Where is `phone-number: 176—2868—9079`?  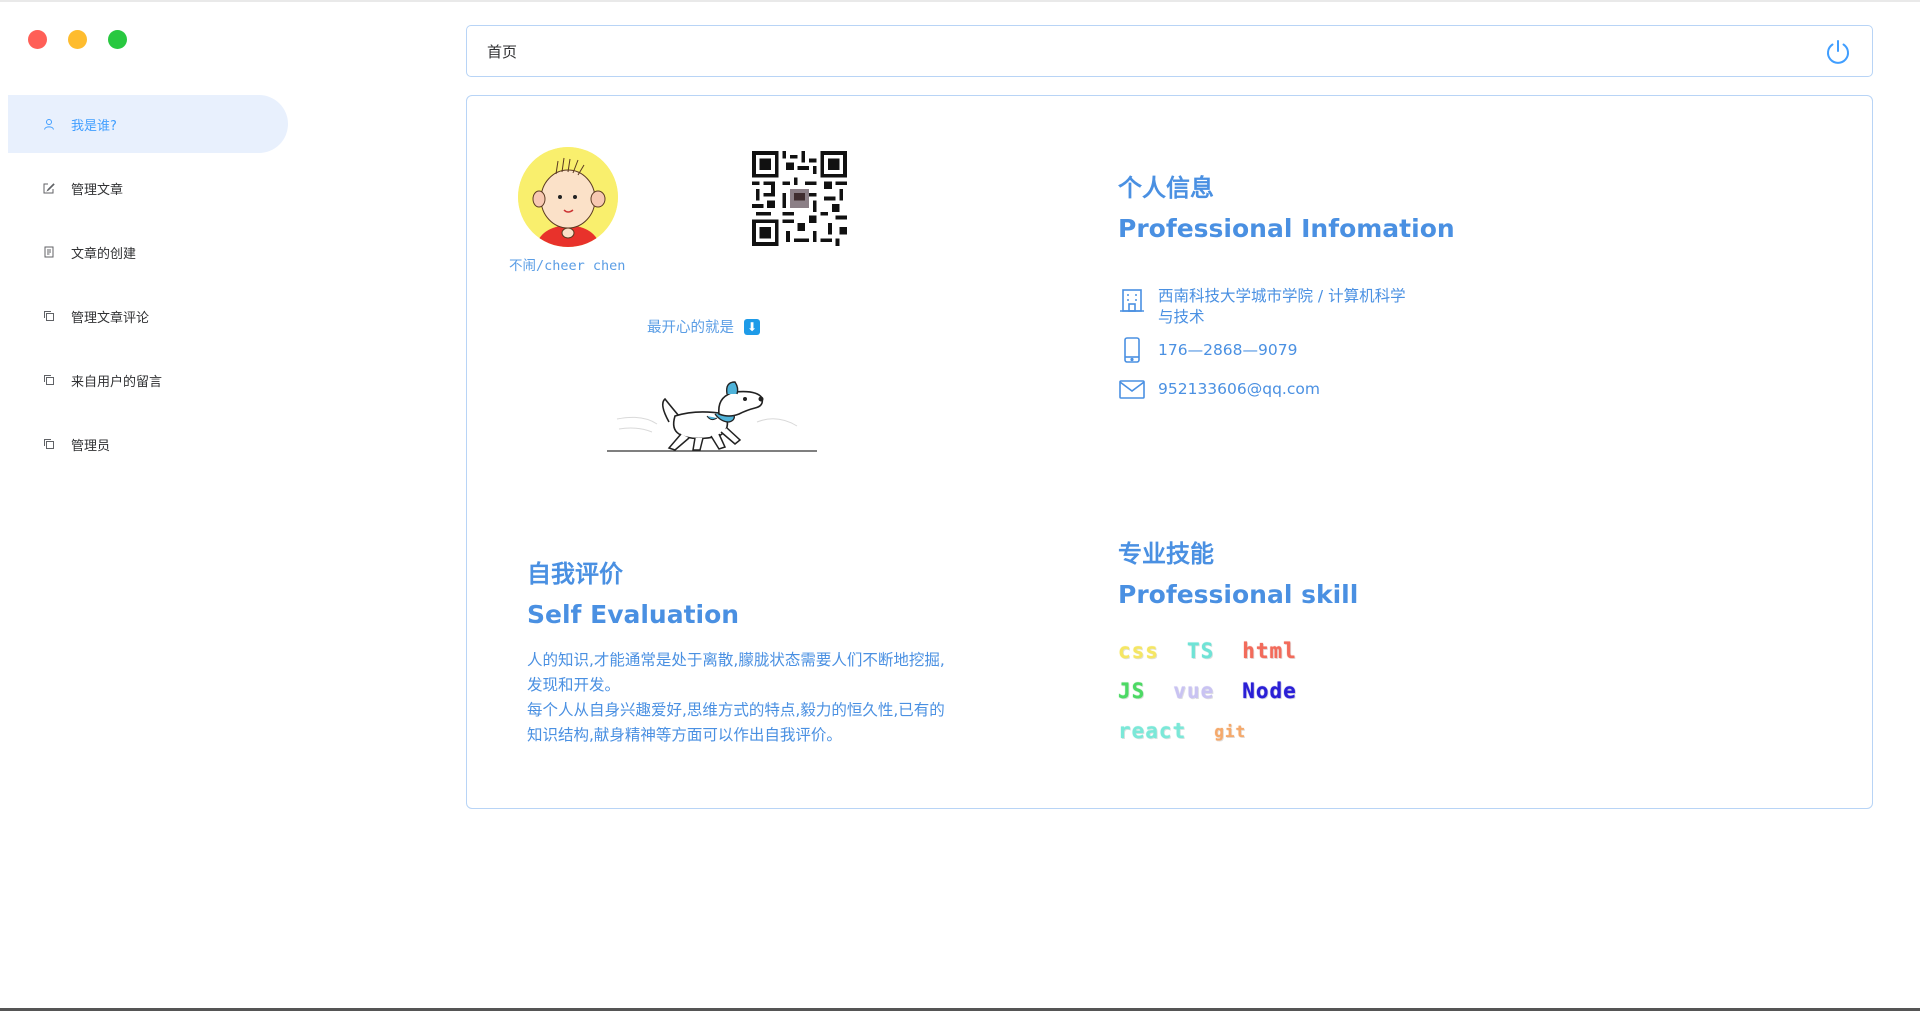
phone-number: 176—2868—9079 is located at coordinates (1228, 349).